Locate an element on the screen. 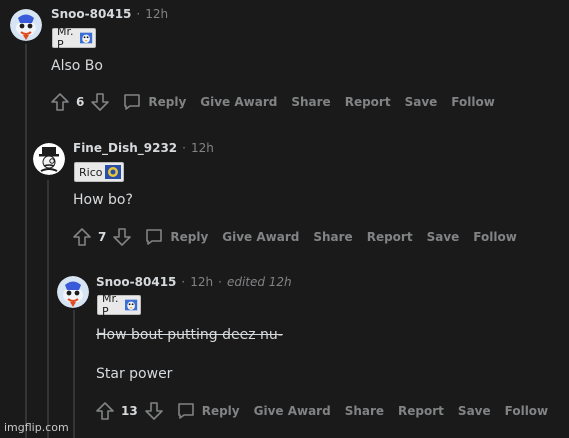 This screenshot has height=438, width=569. username: Fine_Dish_9232 is located at coordinates (125, 148).